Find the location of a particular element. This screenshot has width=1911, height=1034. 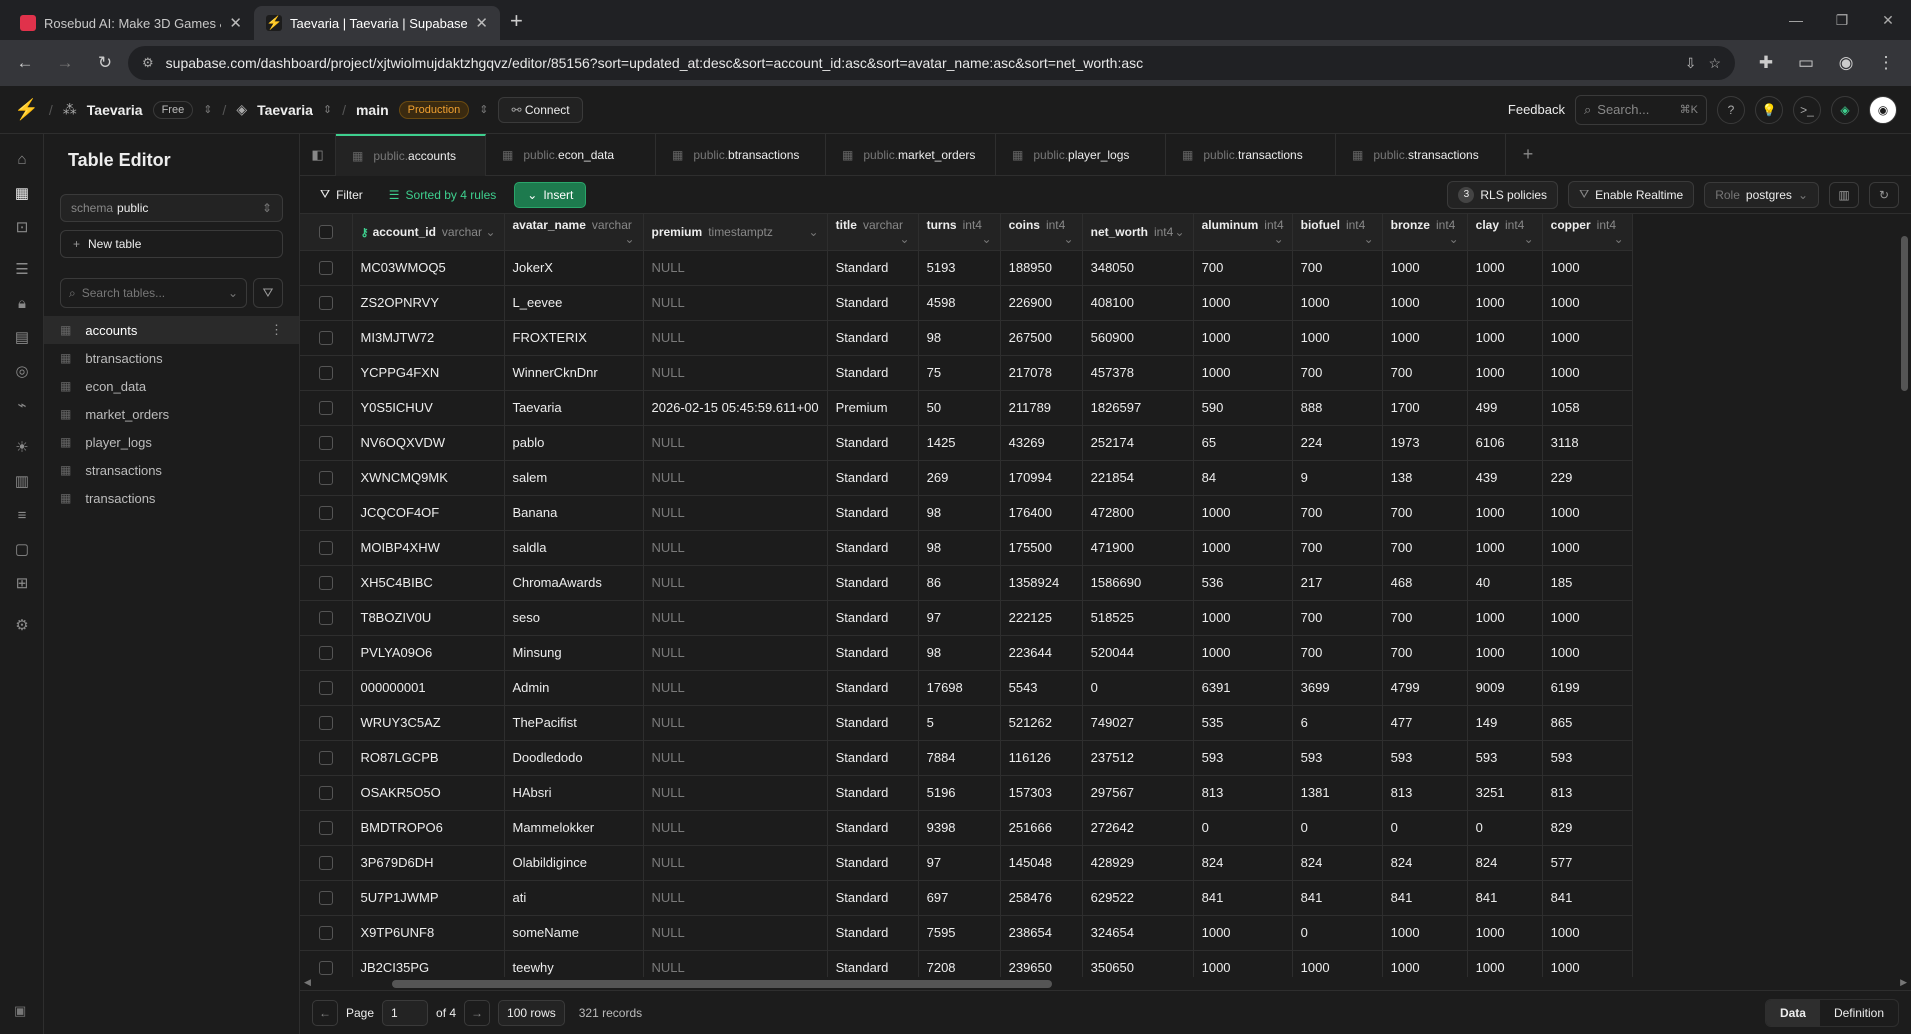

realtime-icon: ◎ is located at coordinates (22, 371).